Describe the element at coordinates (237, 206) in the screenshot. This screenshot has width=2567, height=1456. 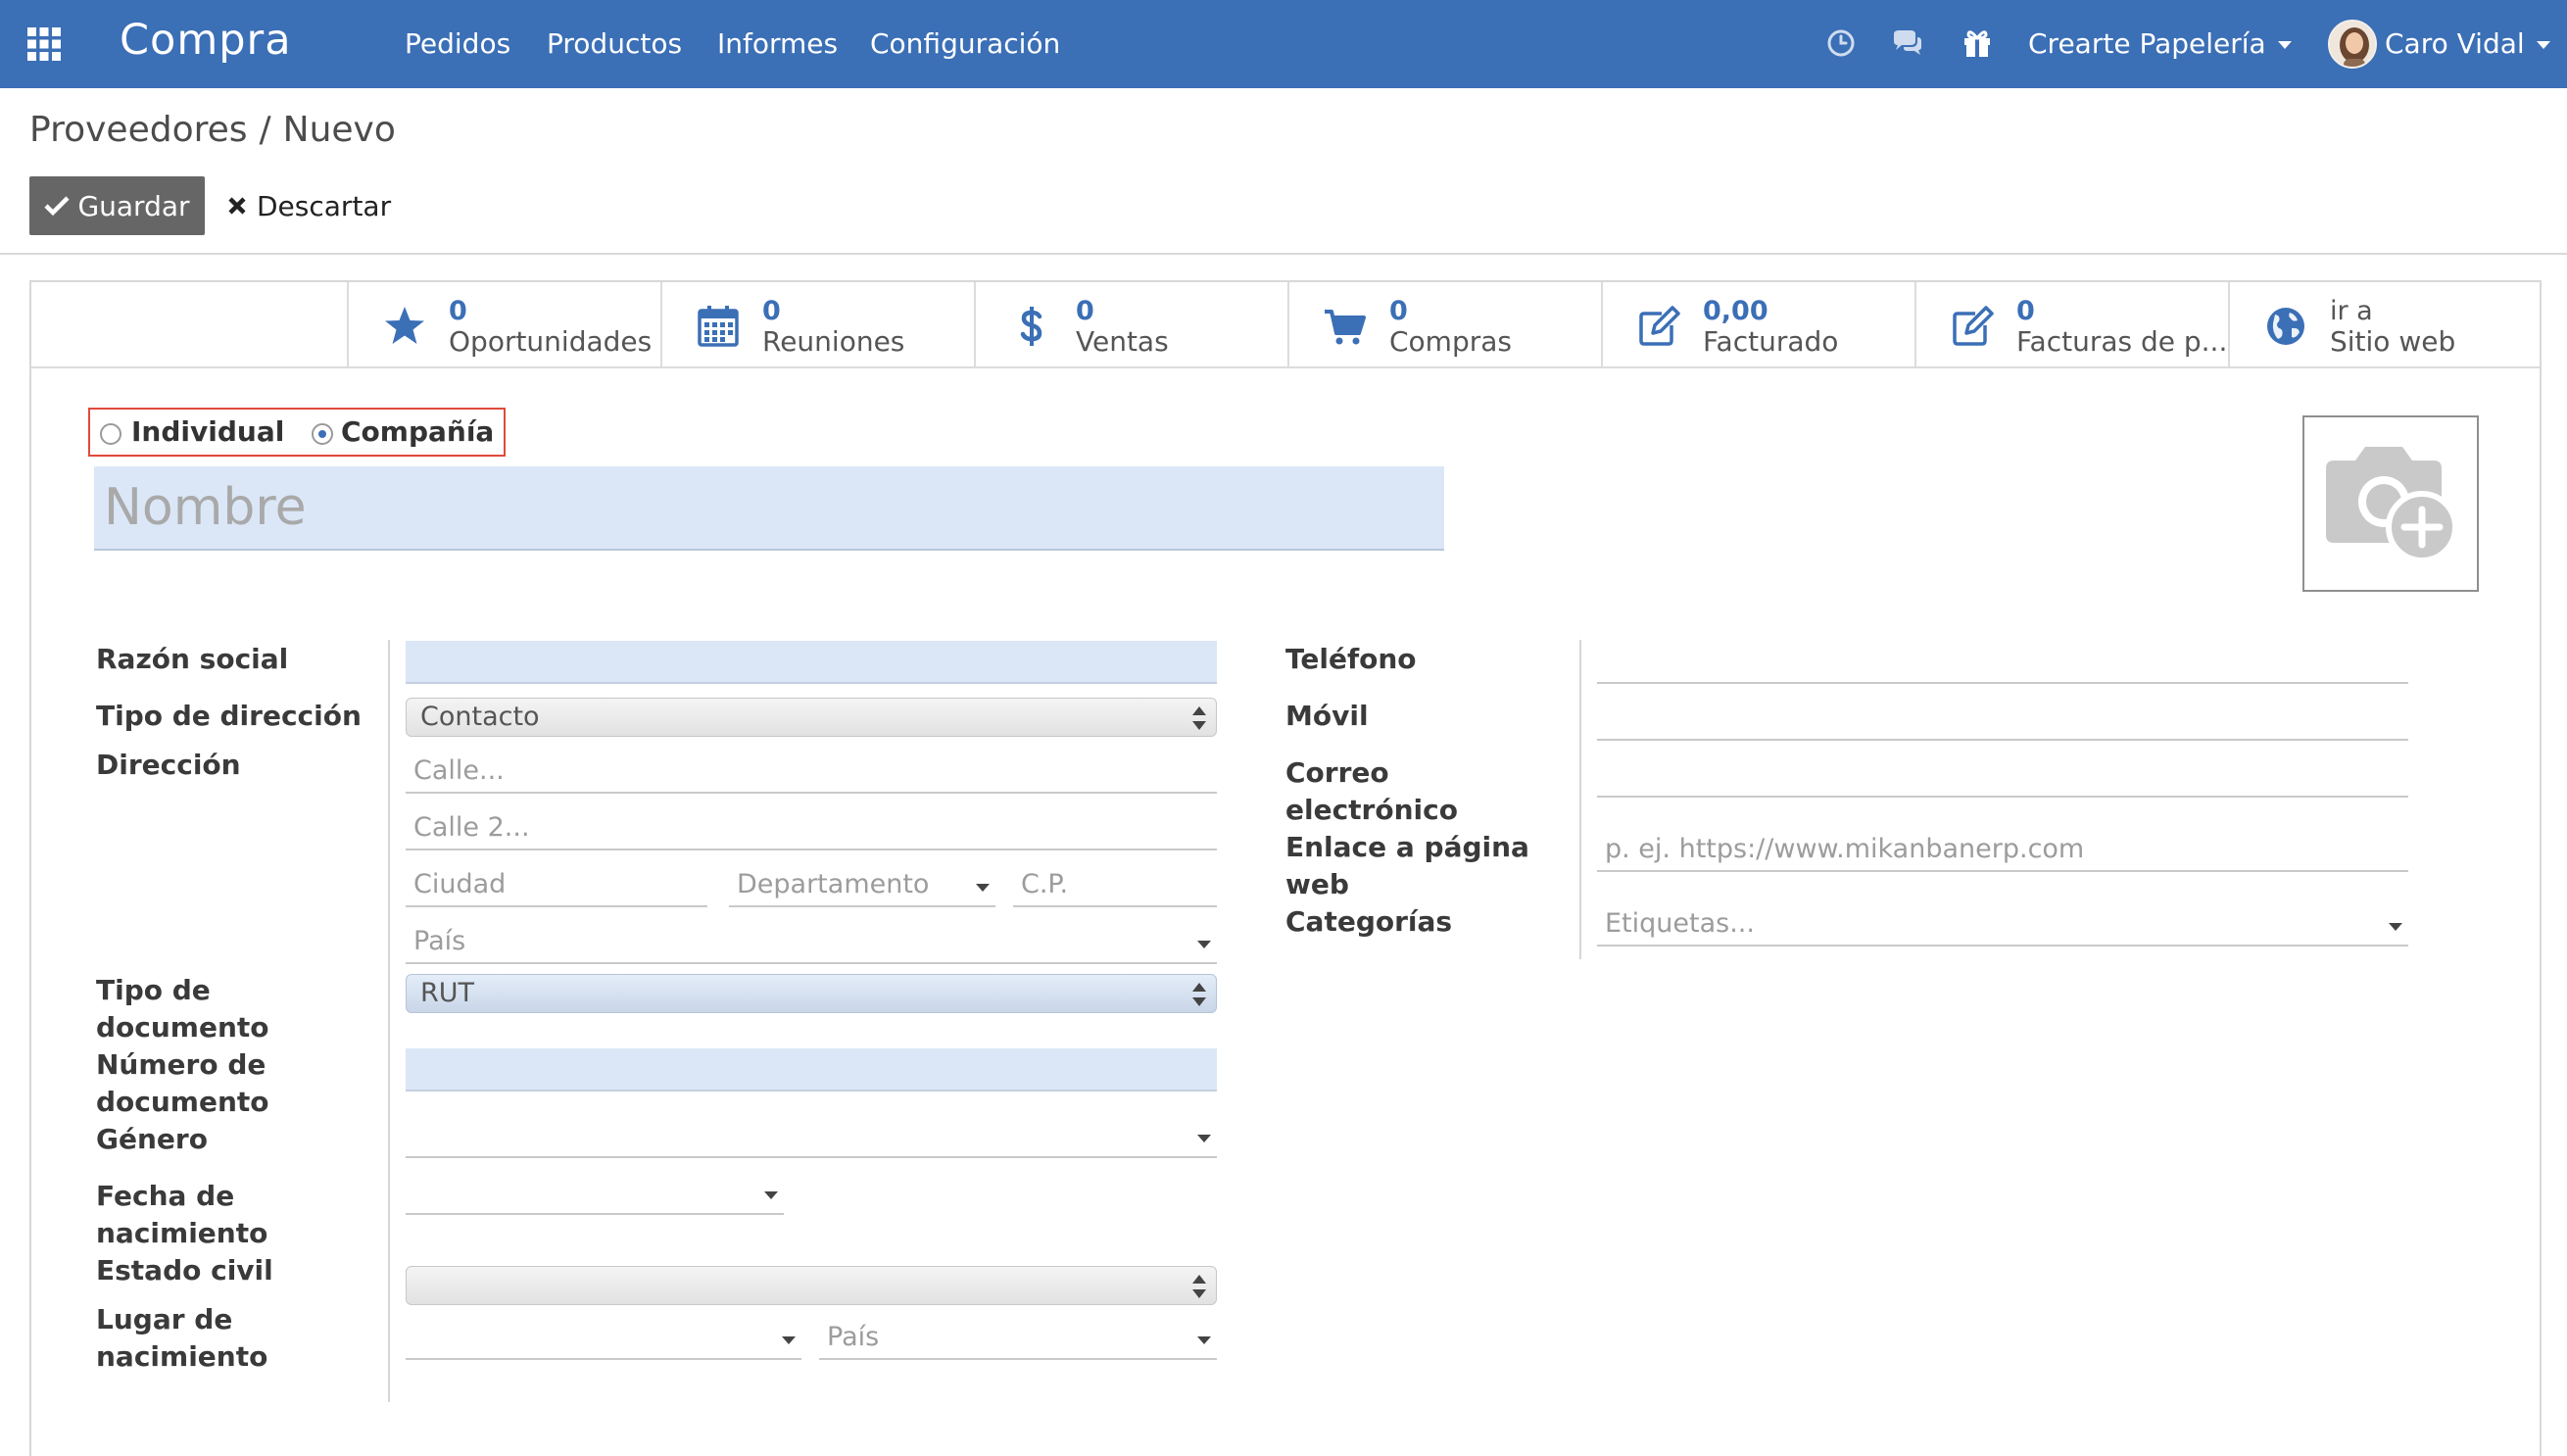
I see `close-icon` at that location.